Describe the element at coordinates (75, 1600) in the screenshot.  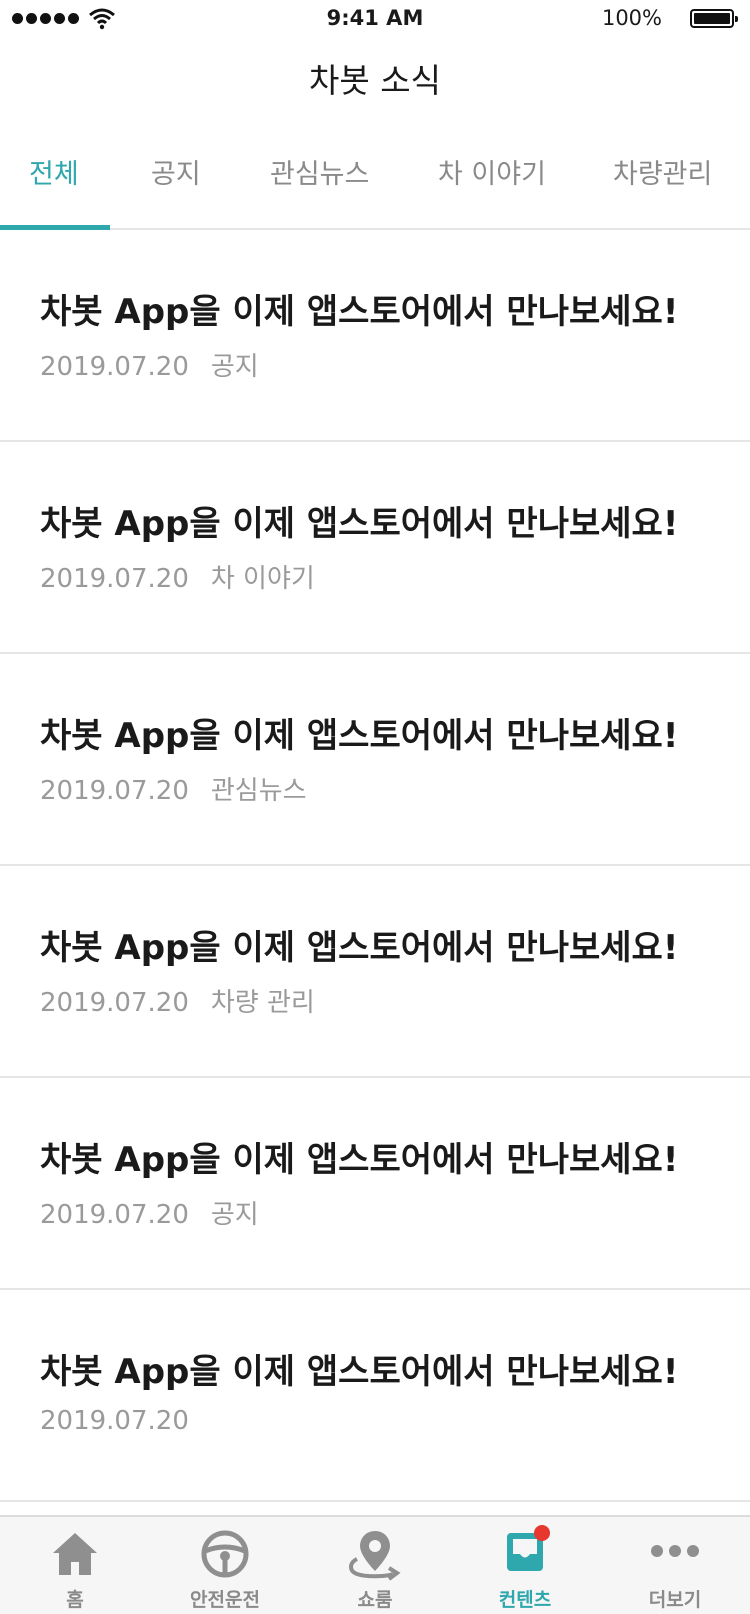
I see `nav-home-label: 홈` at that location.